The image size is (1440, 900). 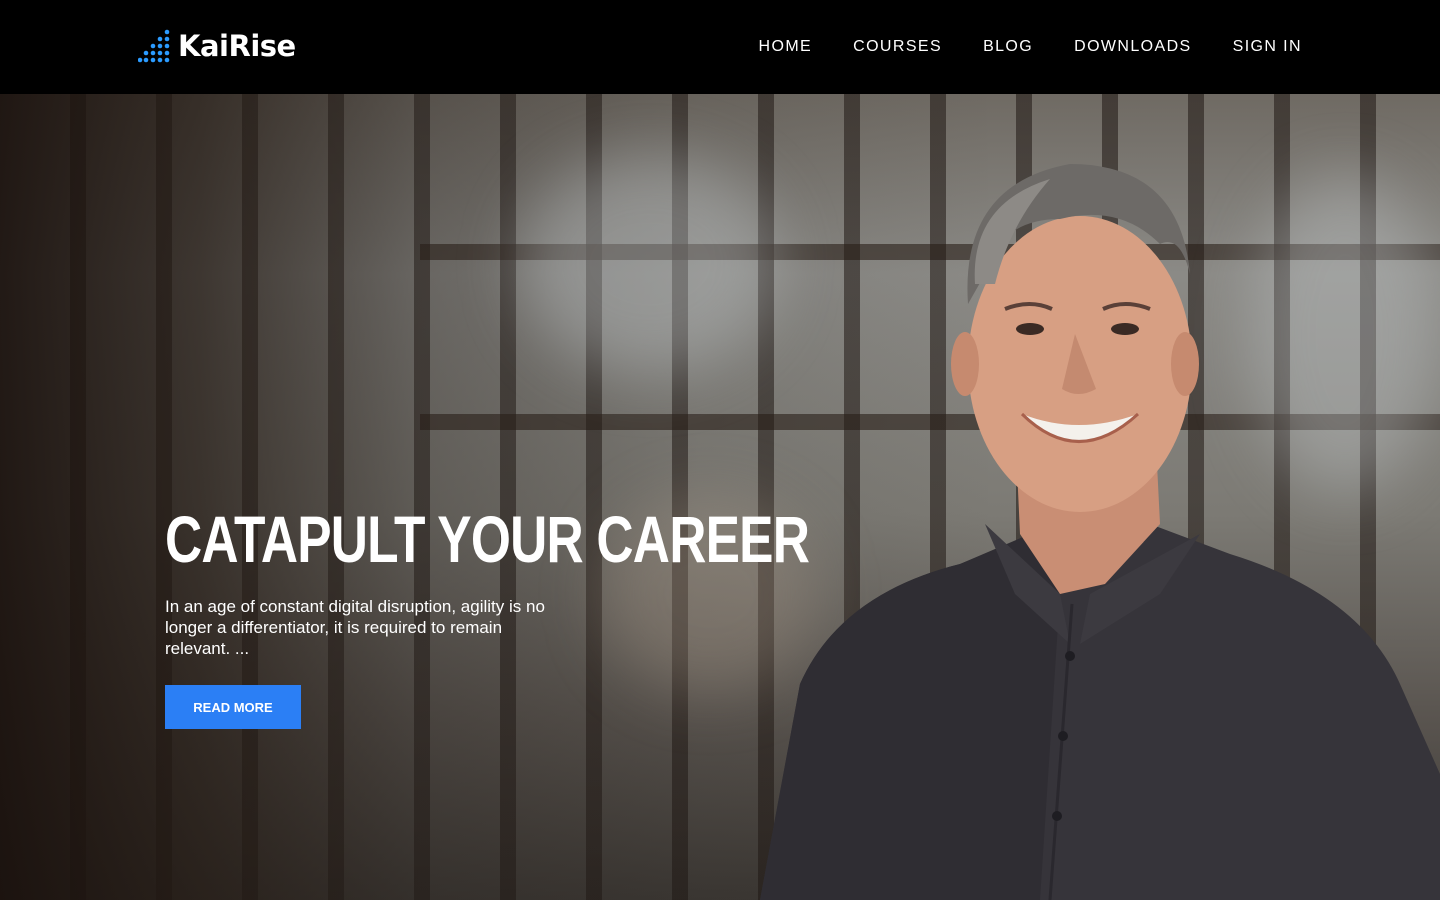 I want to click on hero-title: CATAPULT YOUR CAREER, so click(x=487, y=539).